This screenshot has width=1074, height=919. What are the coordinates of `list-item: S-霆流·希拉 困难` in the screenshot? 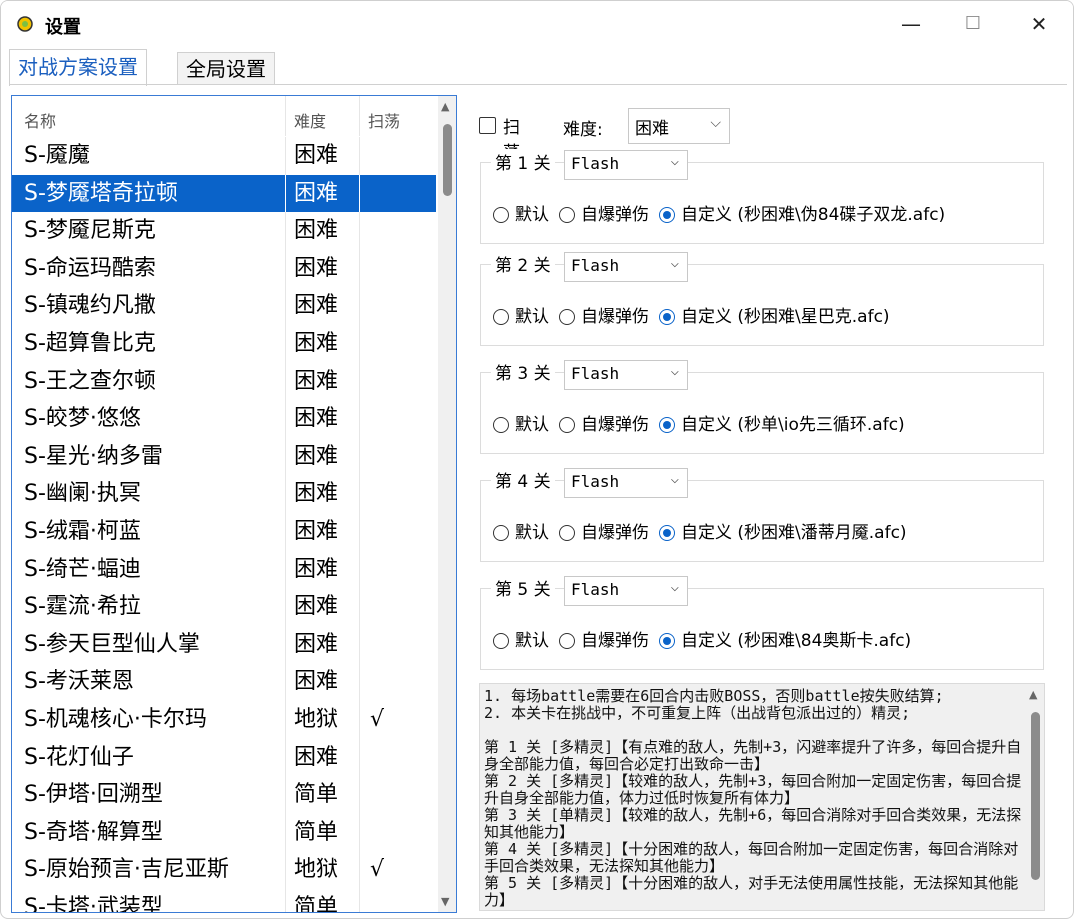 It's located at (224, 607).